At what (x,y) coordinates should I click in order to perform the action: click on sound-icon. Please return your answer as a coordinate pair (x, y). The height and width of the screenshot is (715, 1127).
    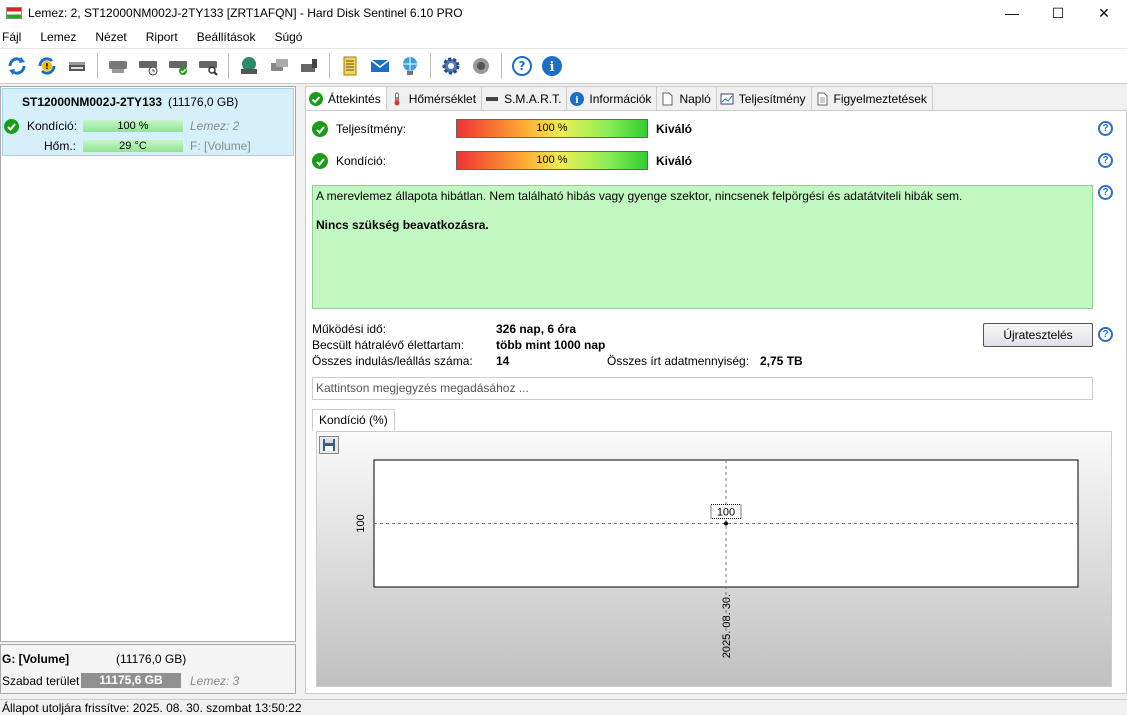
    Looking at the image, I should click on (481, 66).